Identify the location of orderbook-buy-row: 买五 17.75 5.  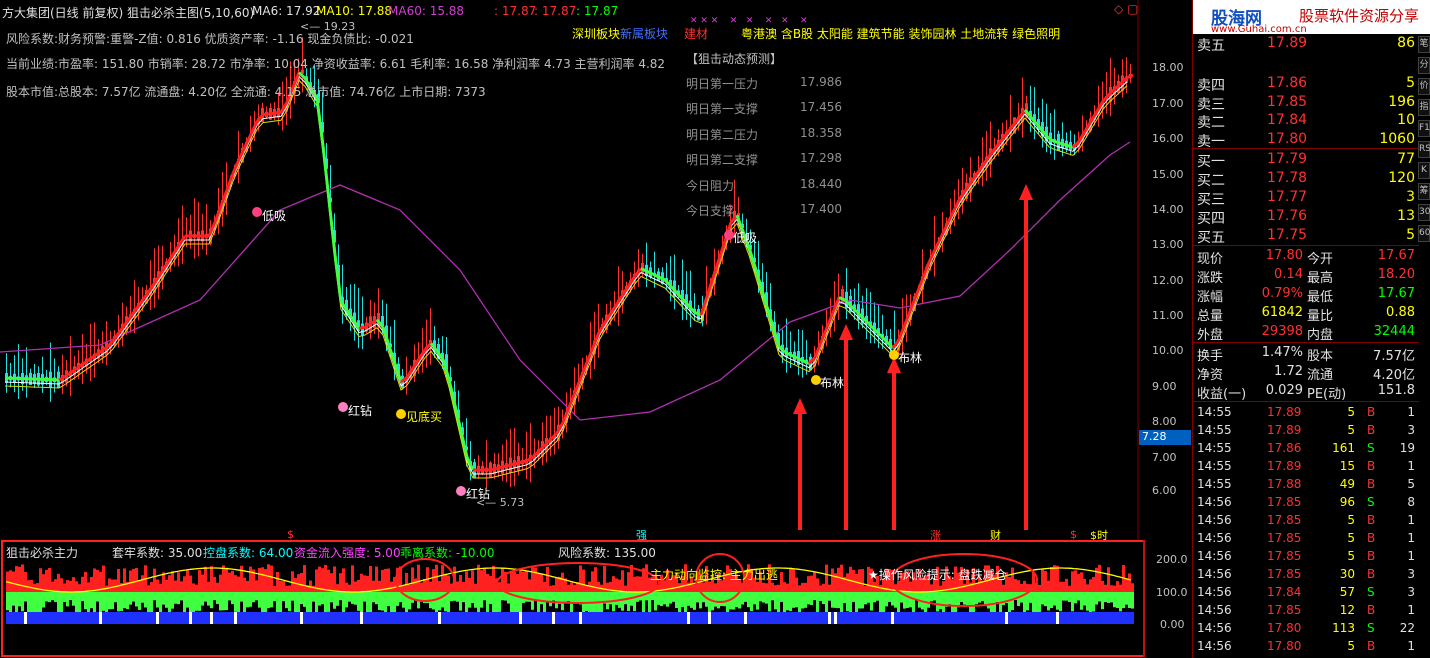
(1304, 236).